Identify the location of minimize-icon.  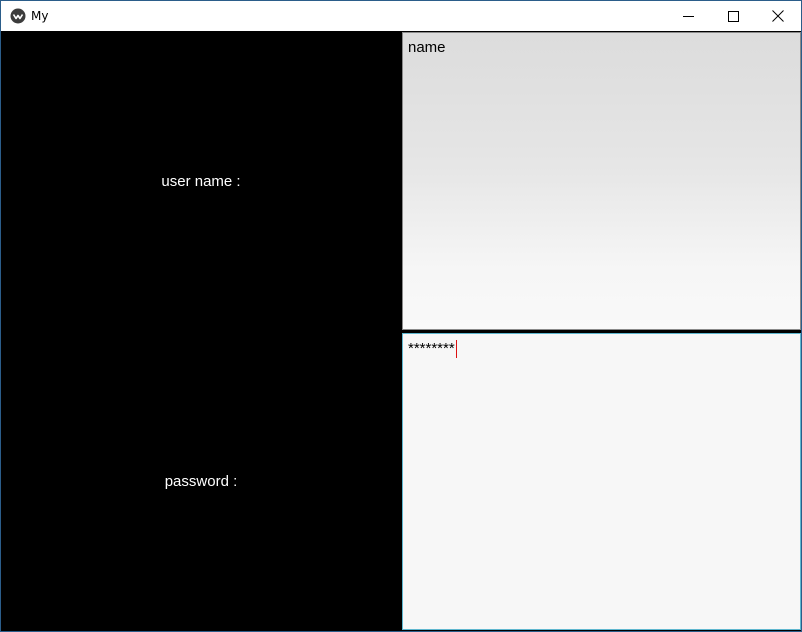
(688, 16).